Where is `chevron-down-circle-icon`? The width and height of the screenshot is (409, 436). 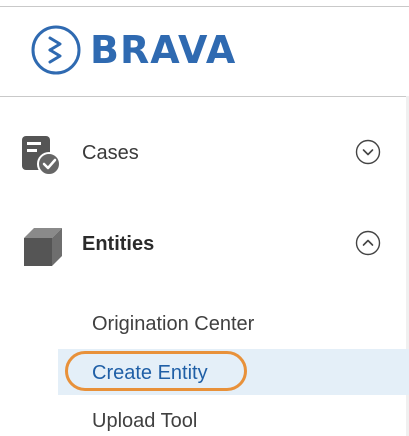 chevron-down-circle-icon is located at coordinates (368, 152).